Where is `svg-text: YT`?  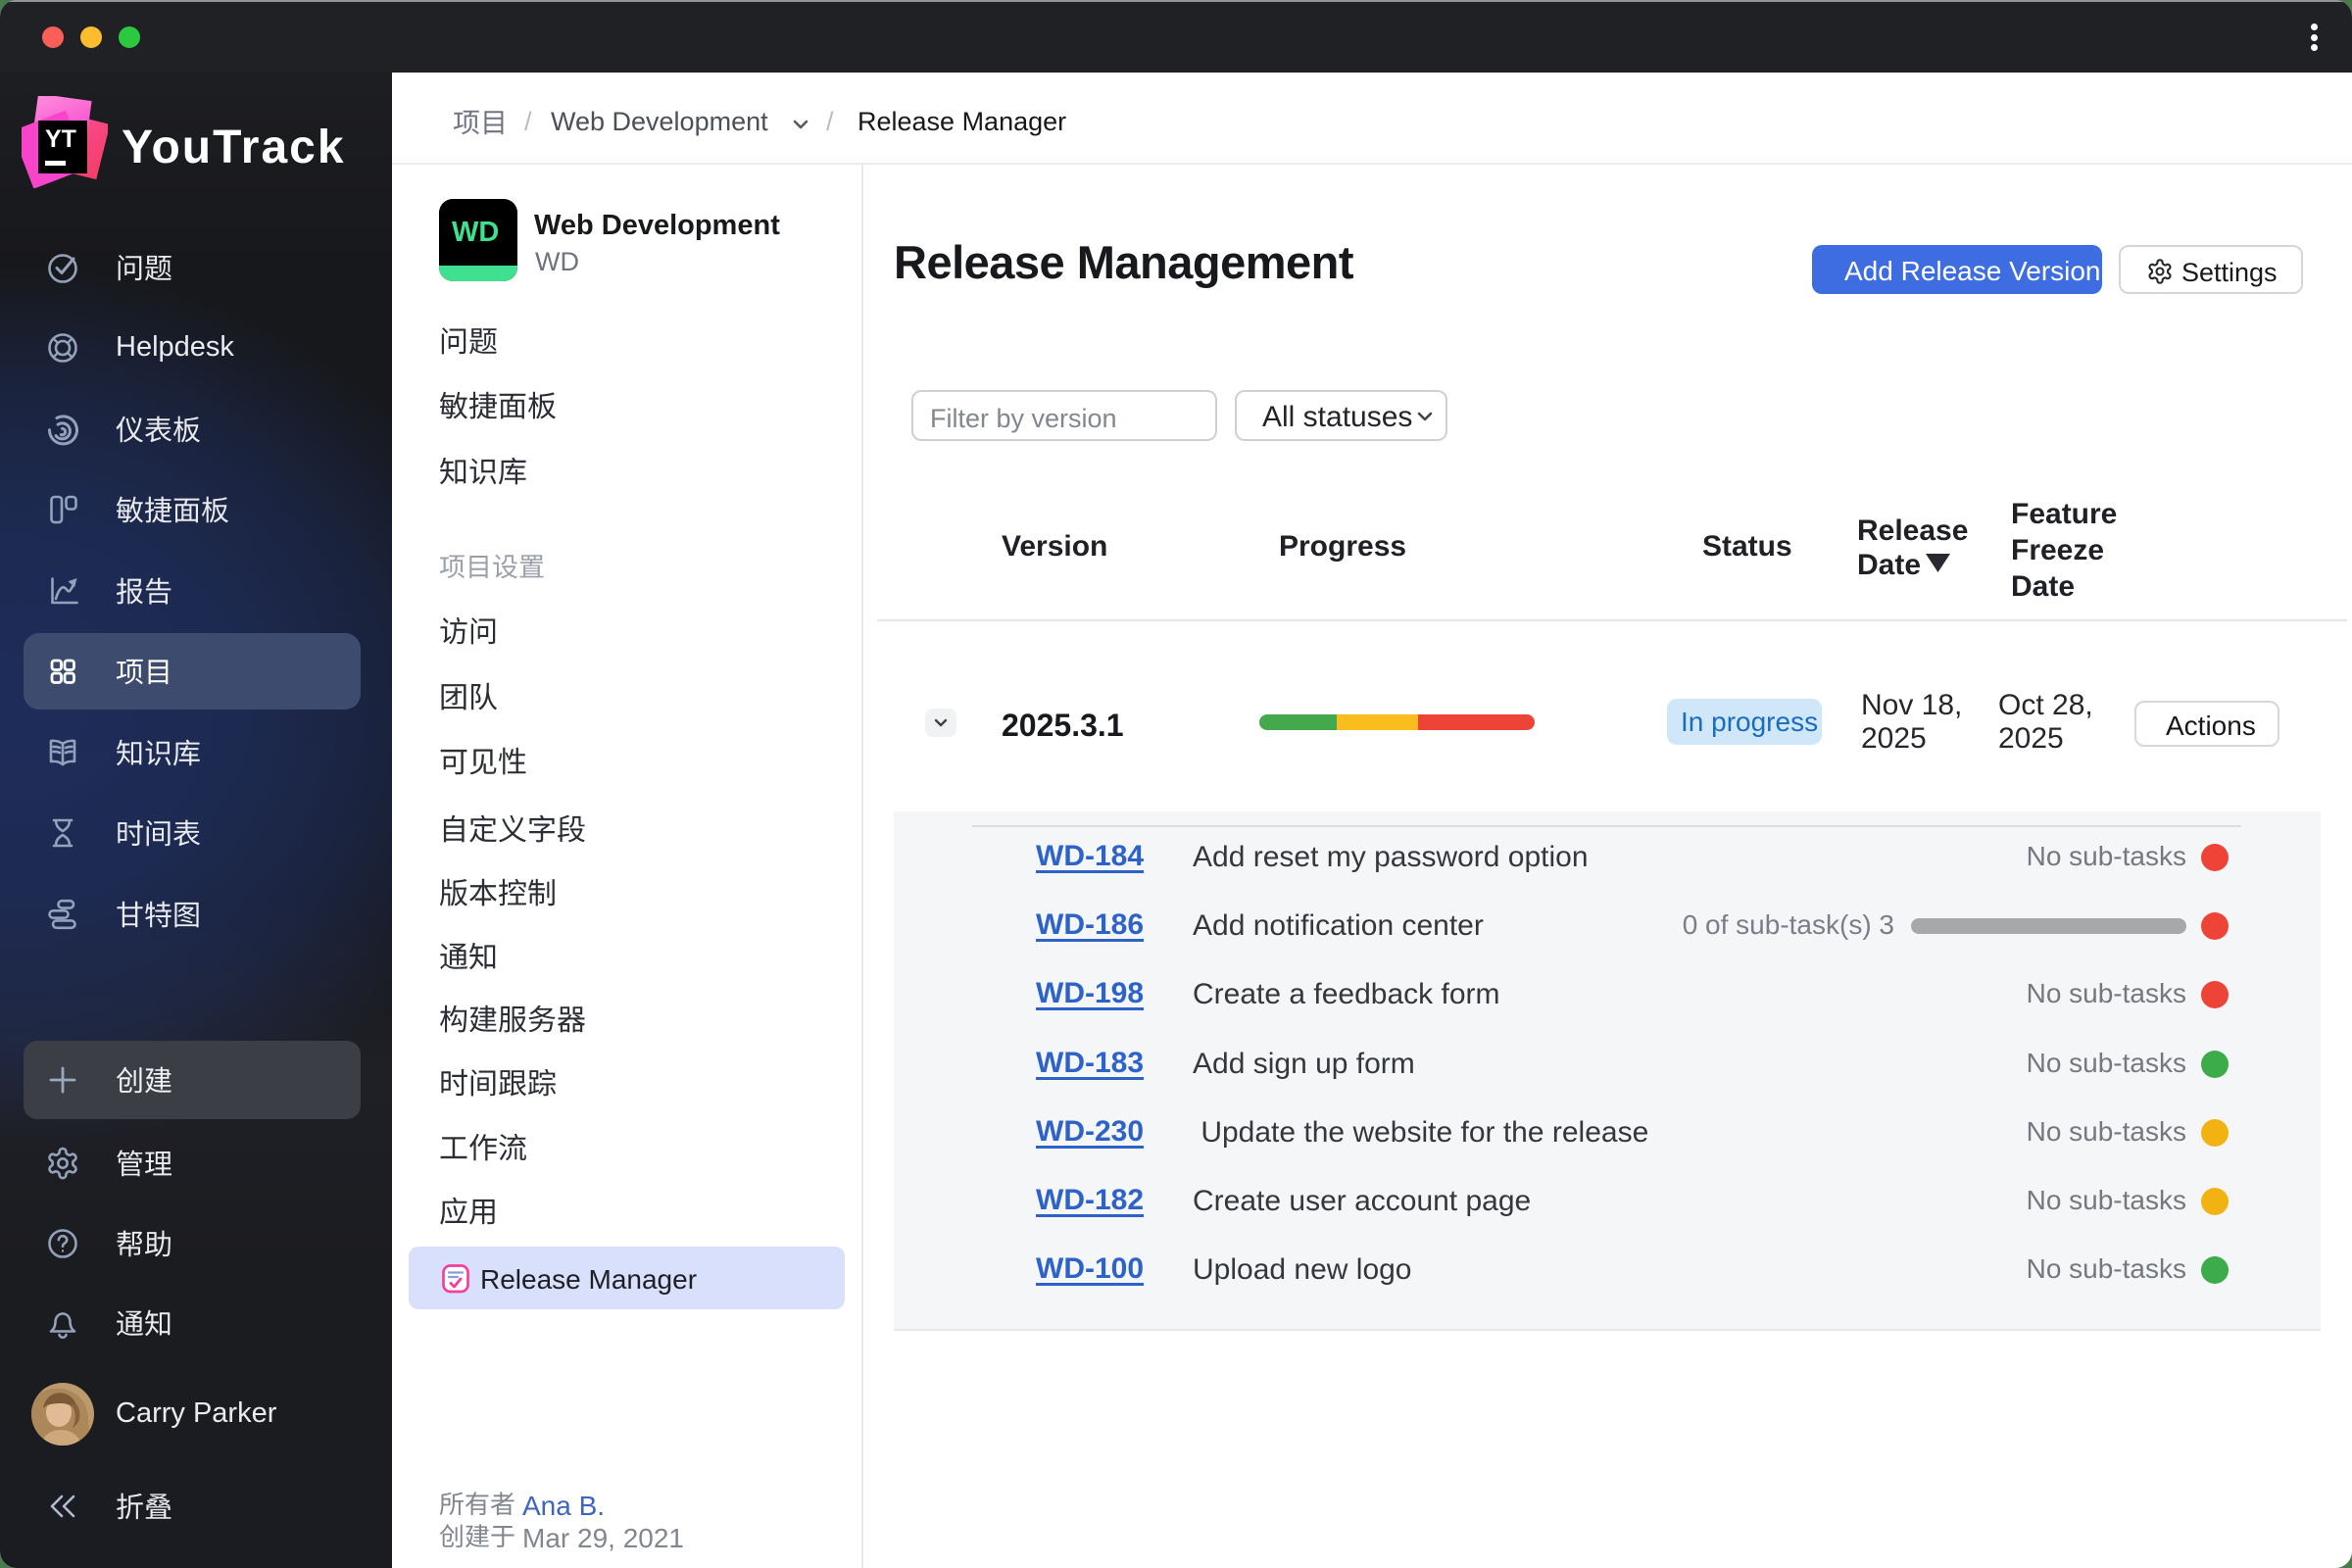
svg-text: YT is located at coordinates (60, 139).